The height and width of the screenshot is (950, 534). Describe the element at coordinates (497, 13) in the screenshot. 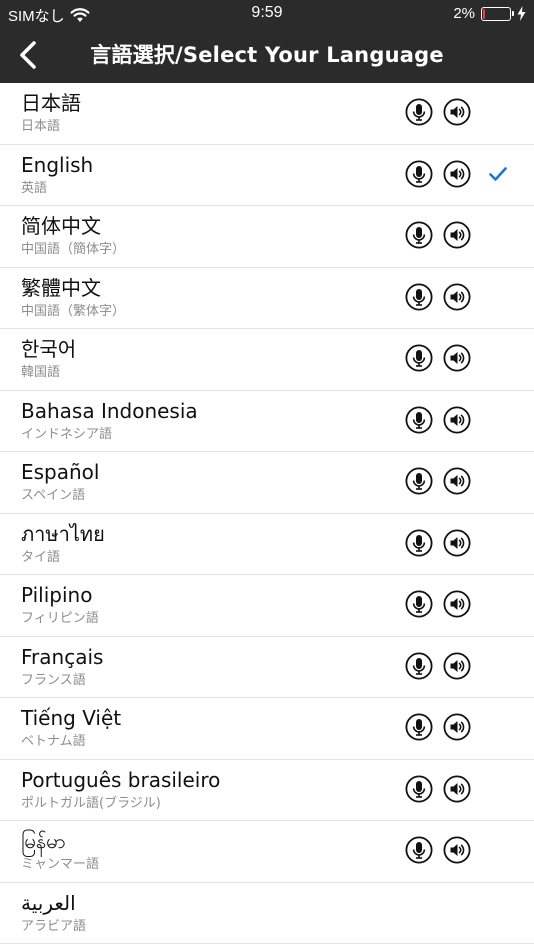

I see `battery-icon` at that location.